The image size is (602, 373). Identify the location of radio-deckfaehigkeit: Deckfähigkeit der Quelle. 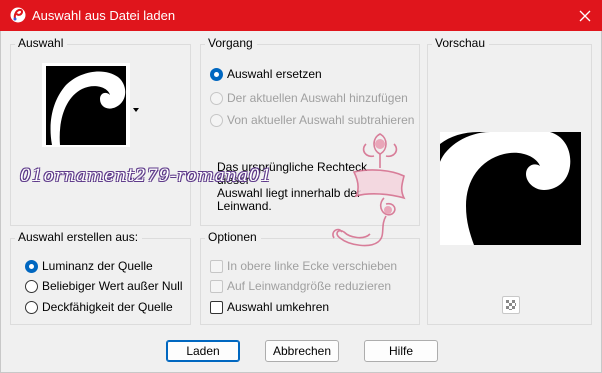
(99, 307).